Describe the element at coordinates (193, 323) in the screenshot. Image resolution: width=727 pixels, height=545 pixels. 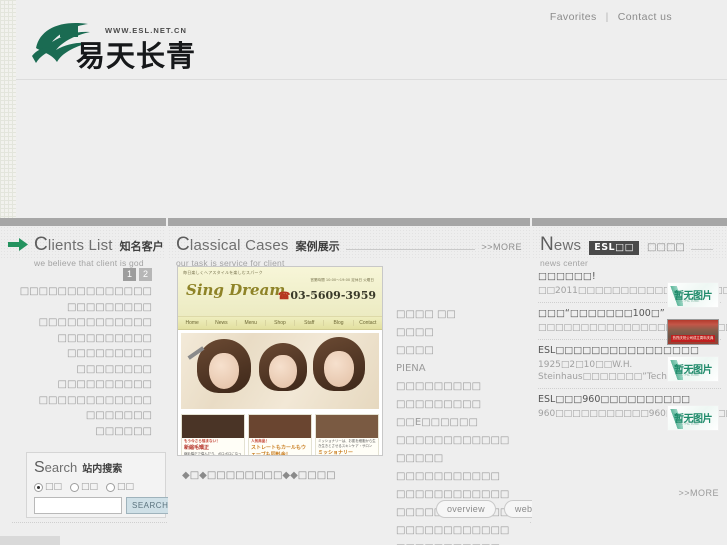
I see `salon-nav-item: Home` at that location.